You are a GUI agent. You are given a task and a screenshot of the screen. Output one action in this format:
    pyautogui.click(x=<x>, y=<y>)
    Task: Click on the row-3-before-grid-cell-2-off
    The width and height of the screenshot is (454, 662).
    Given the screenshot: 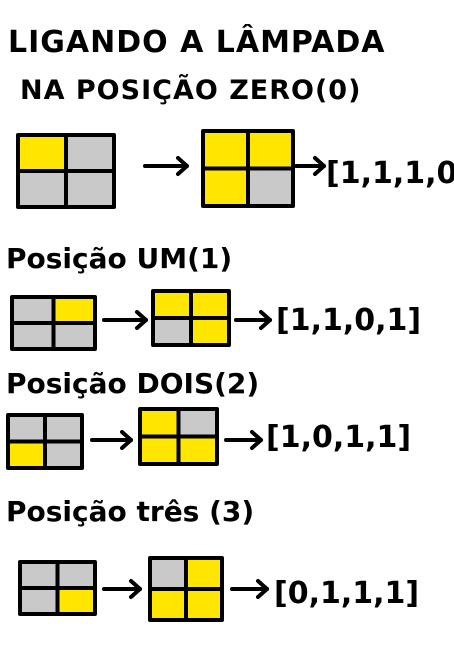 What is the action you would take?
    pyautogui.click(x=39, y=601)
    